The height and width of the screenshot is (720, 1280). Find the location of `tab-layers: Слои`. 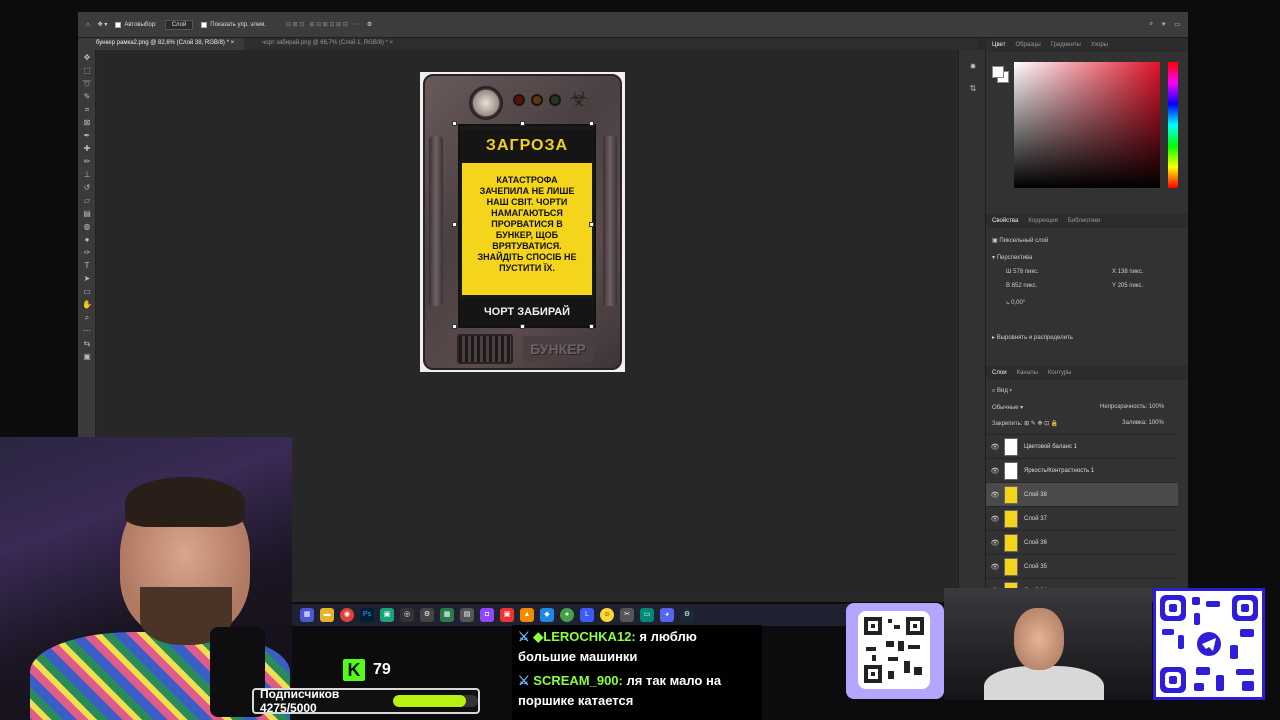

tab-layers: Слои is located at coordinates (999, 373).